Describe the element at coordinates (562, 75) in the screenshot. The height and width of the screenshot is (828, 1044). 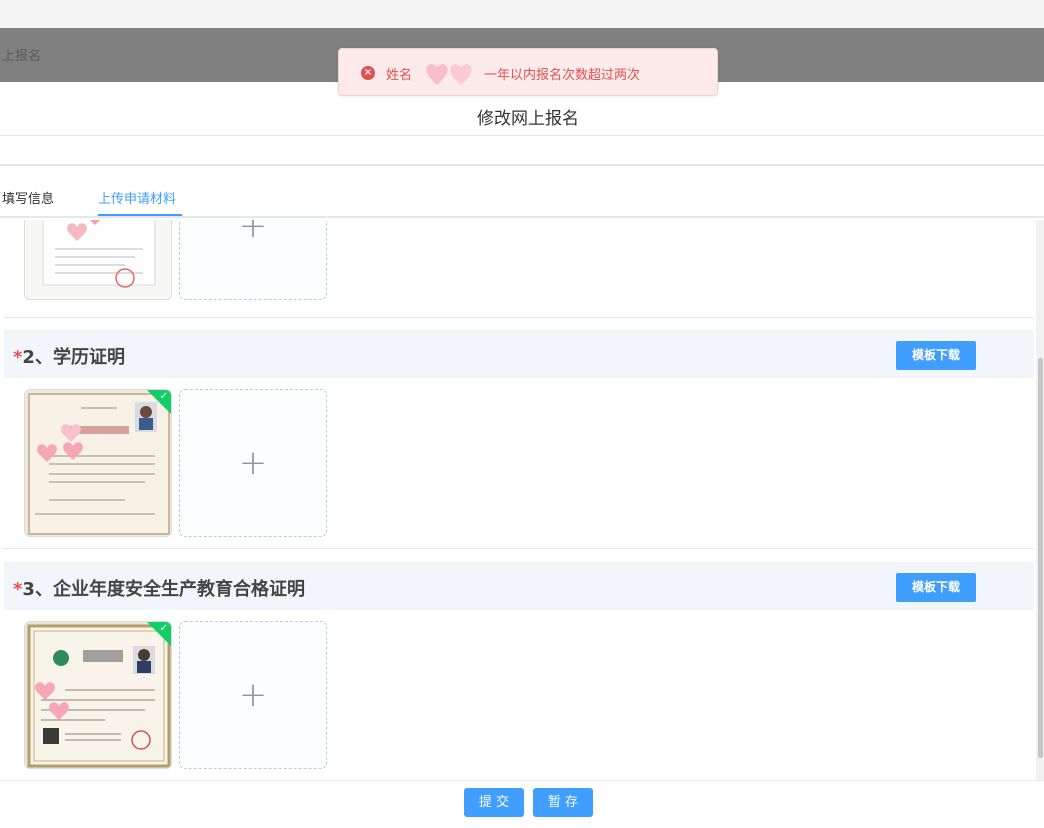
I see `toast-message-suffix: 一年以内报名次数超过两次` at that location.